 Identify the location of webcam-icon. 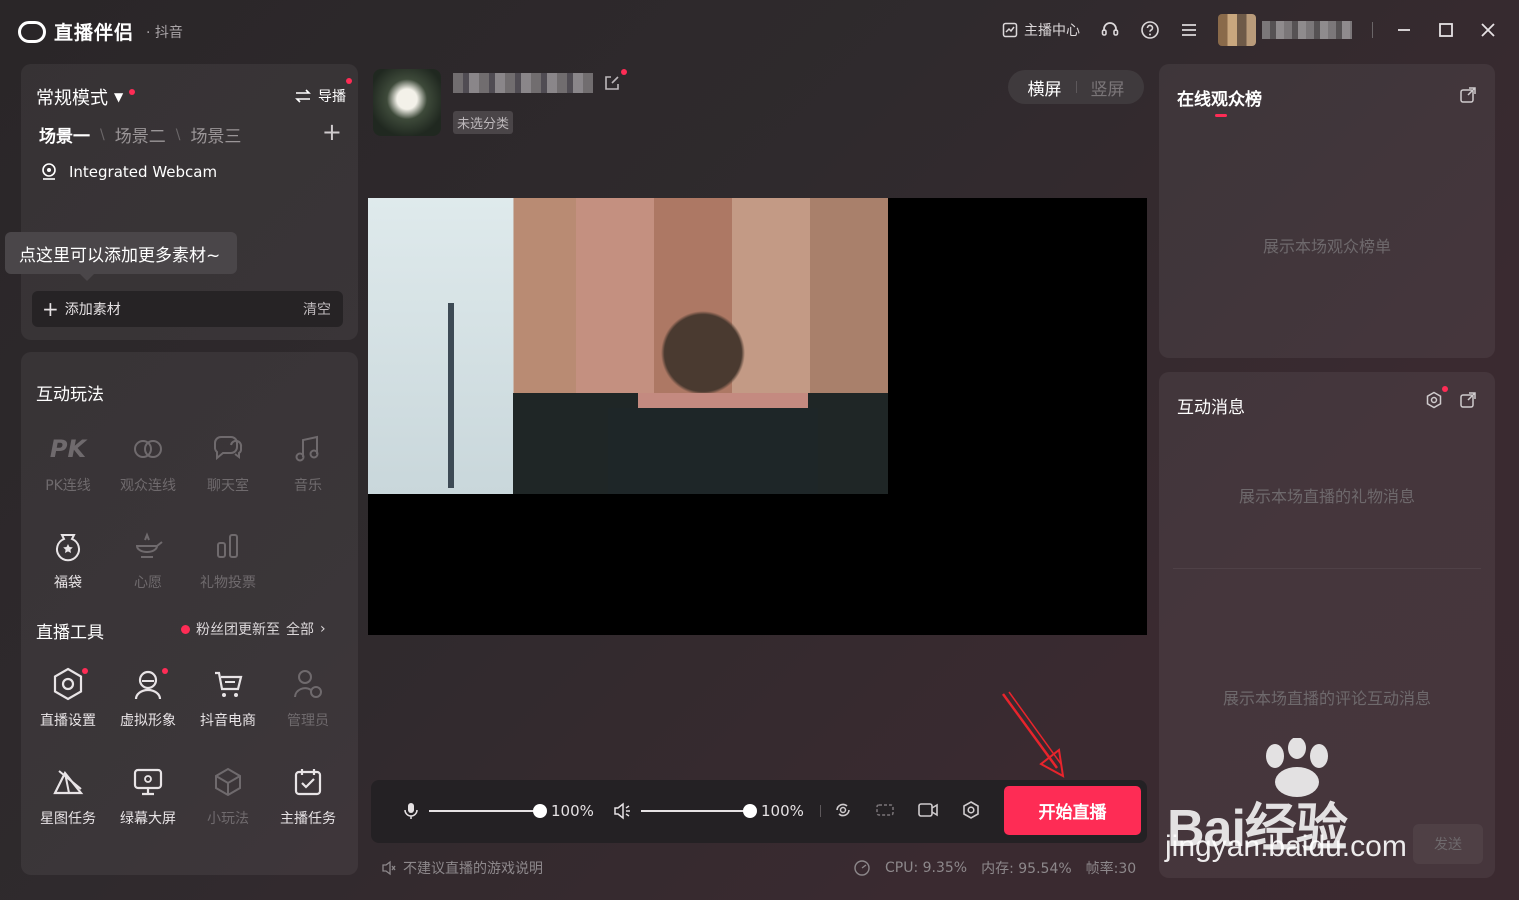
(49, 172).